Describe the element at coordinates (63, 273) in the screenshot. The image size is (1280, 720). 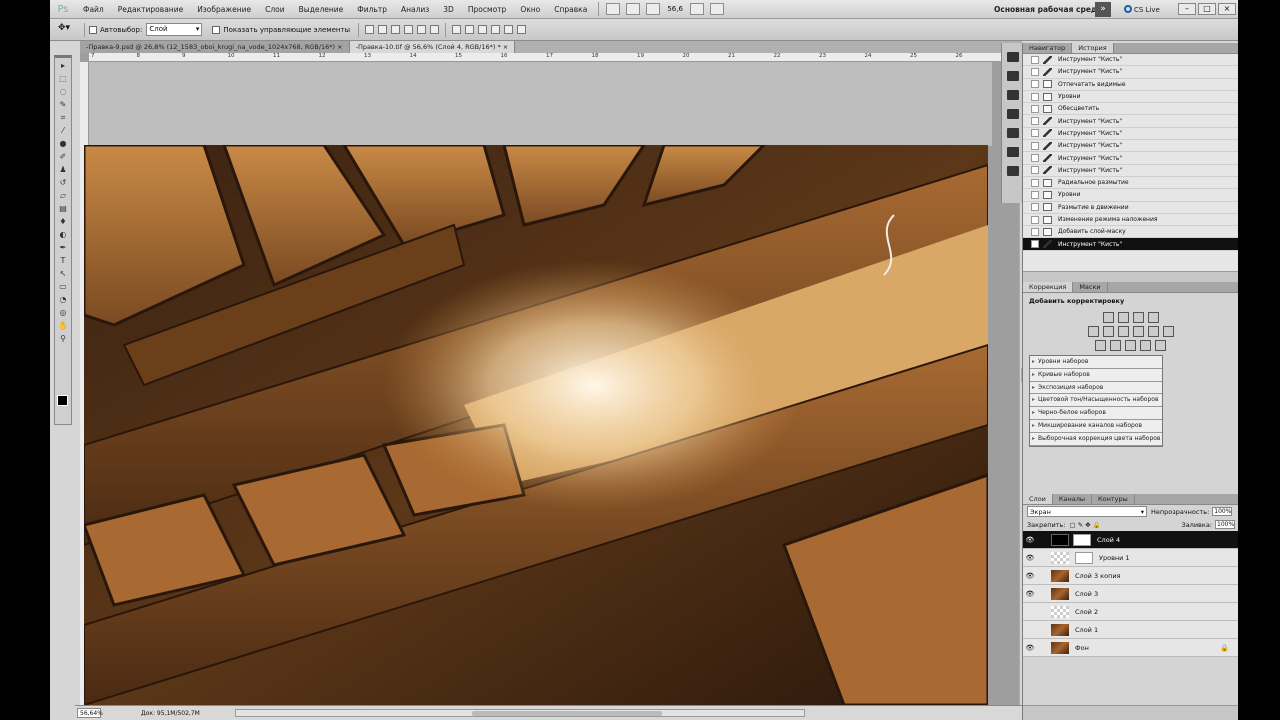
I see `path-select-tool-icon: ↖` at that location.